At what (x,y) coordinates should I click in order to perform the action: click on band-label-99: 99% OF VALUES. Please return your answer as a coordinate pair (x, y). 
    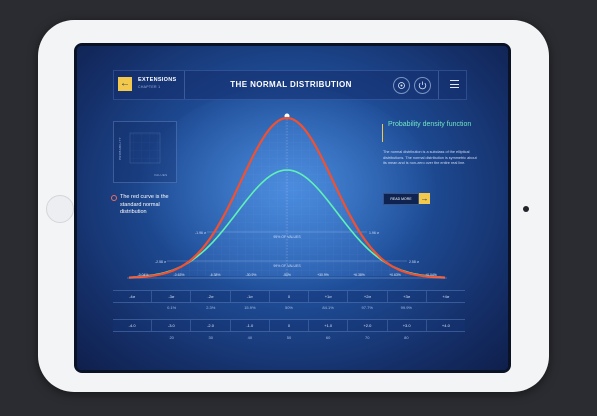
    Looking at the image, I should click on (287, 266).